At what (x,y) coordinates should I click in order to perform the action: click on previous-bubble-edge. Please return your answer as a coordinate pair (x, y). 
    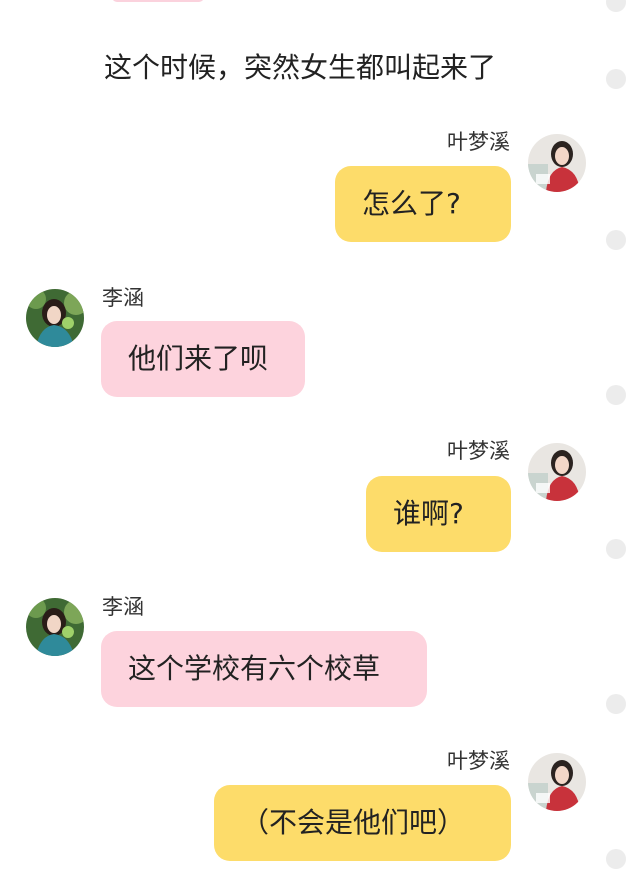
    Looking at the image, I should click on (158, 1).